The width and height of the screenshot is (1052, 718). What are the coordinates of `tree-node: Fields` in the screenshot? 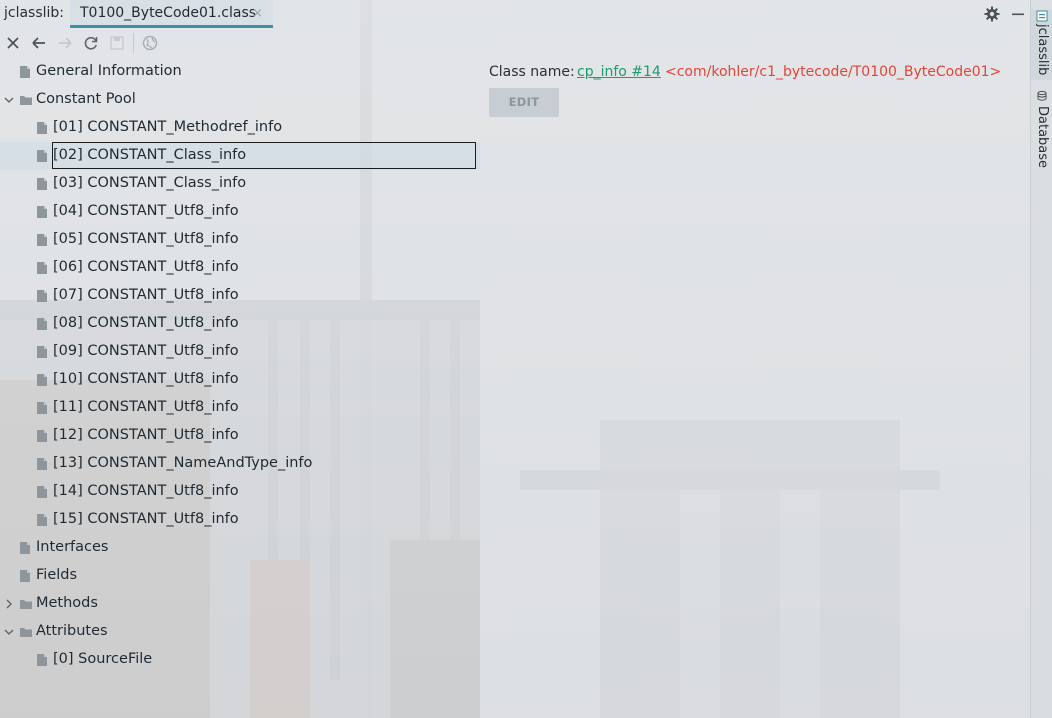 It's located at (240, 576).